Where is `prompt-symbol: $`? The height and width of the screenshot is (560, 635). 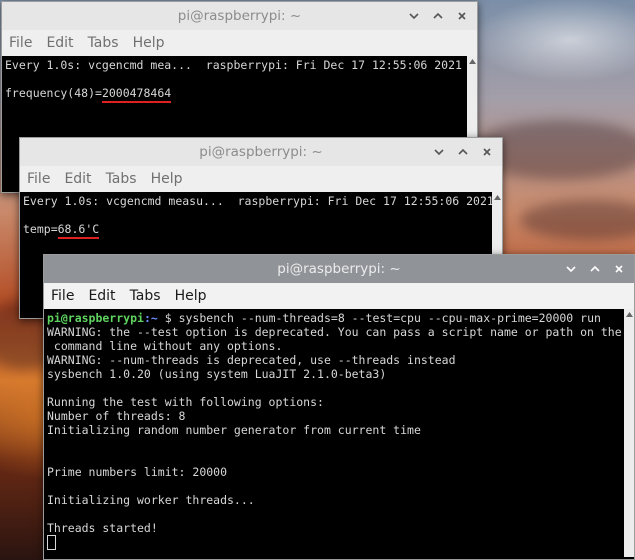
prompt-symbol: $ is located at coordinates (168, 318).